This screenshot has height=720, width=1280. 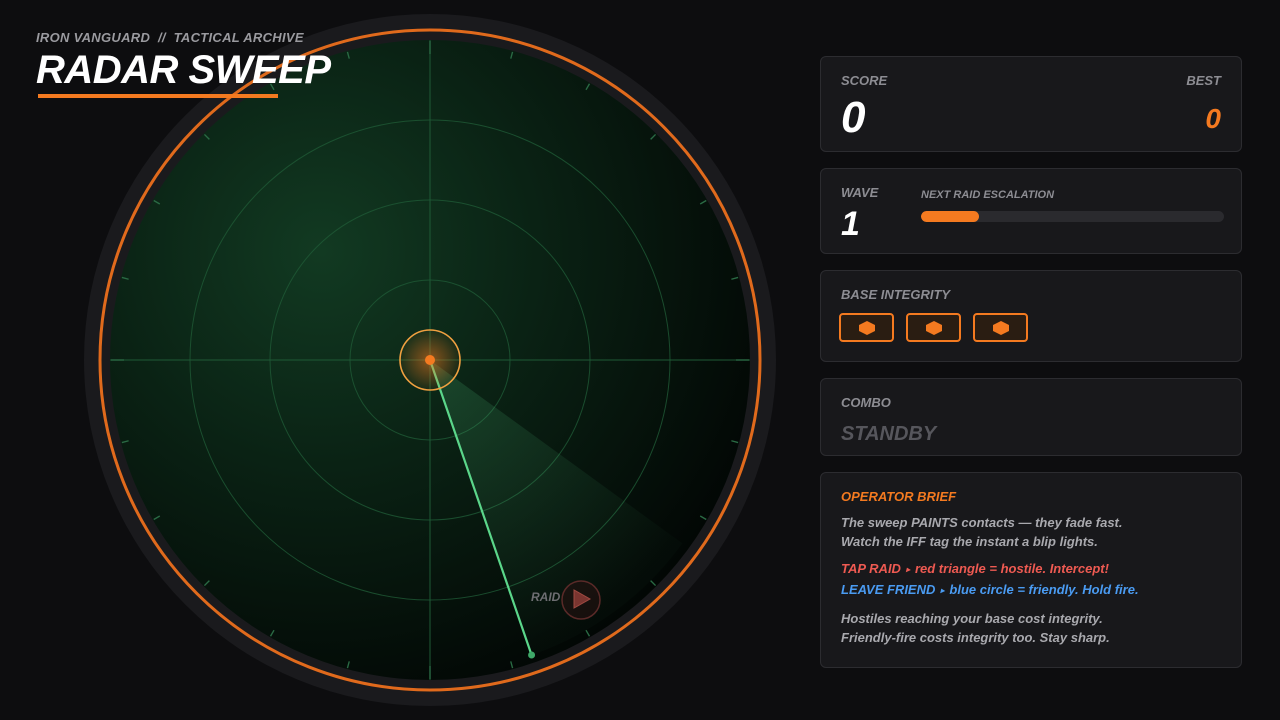 What do you see at coordinates (899, 496) in the screenshot?
I see `brief-title: OPERATOR BRIEF` at bounding box center [899, 496].